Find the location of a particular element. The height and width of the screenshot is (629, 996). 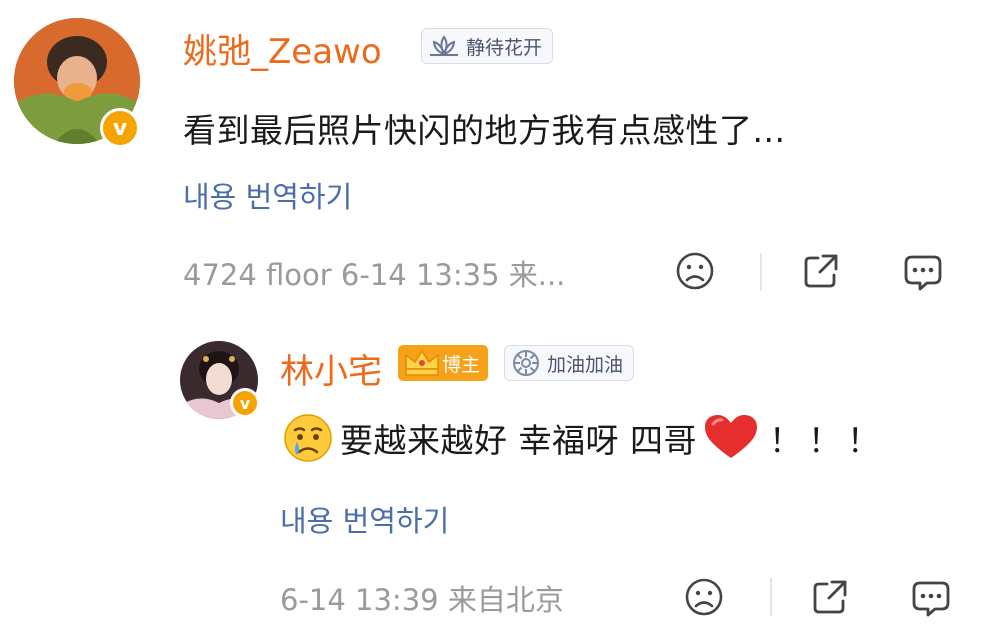

reply-fan-tag: 加油加油 is located at coordinates (569, 363).